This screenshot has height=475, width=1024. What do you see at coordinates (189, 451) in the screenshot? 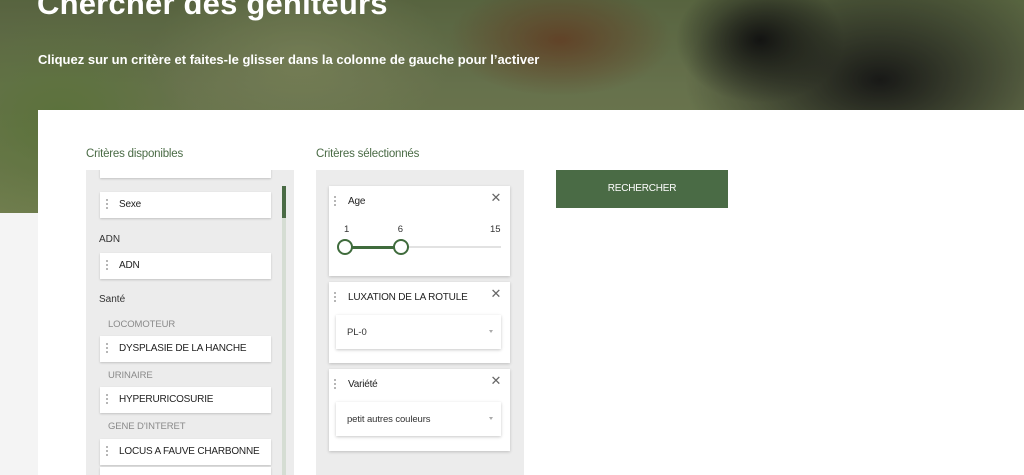
I see `criterion-label: LOCUS A FAUVE CHARBONNE` at bounding box center [189, 451].